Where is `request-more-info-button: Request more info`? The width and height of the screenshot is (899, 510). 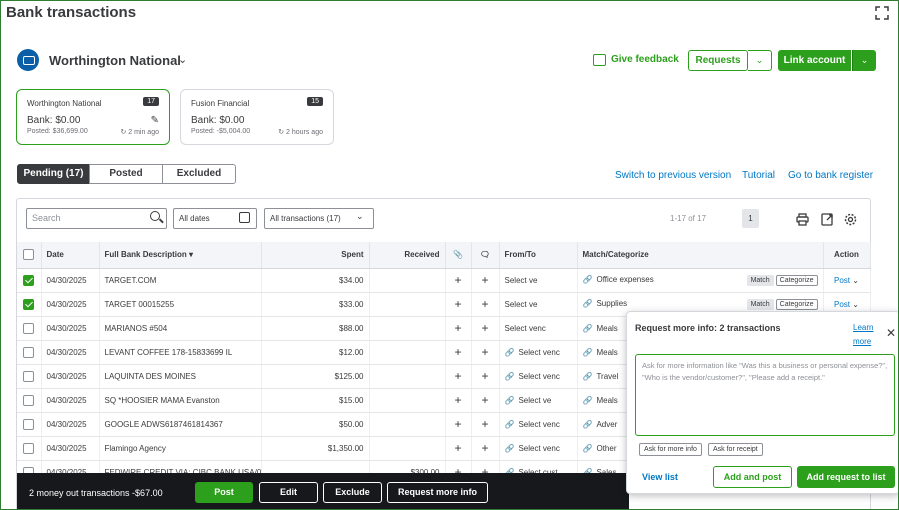 request-more-info-button: Request more info is located at coordinates (437, 492).